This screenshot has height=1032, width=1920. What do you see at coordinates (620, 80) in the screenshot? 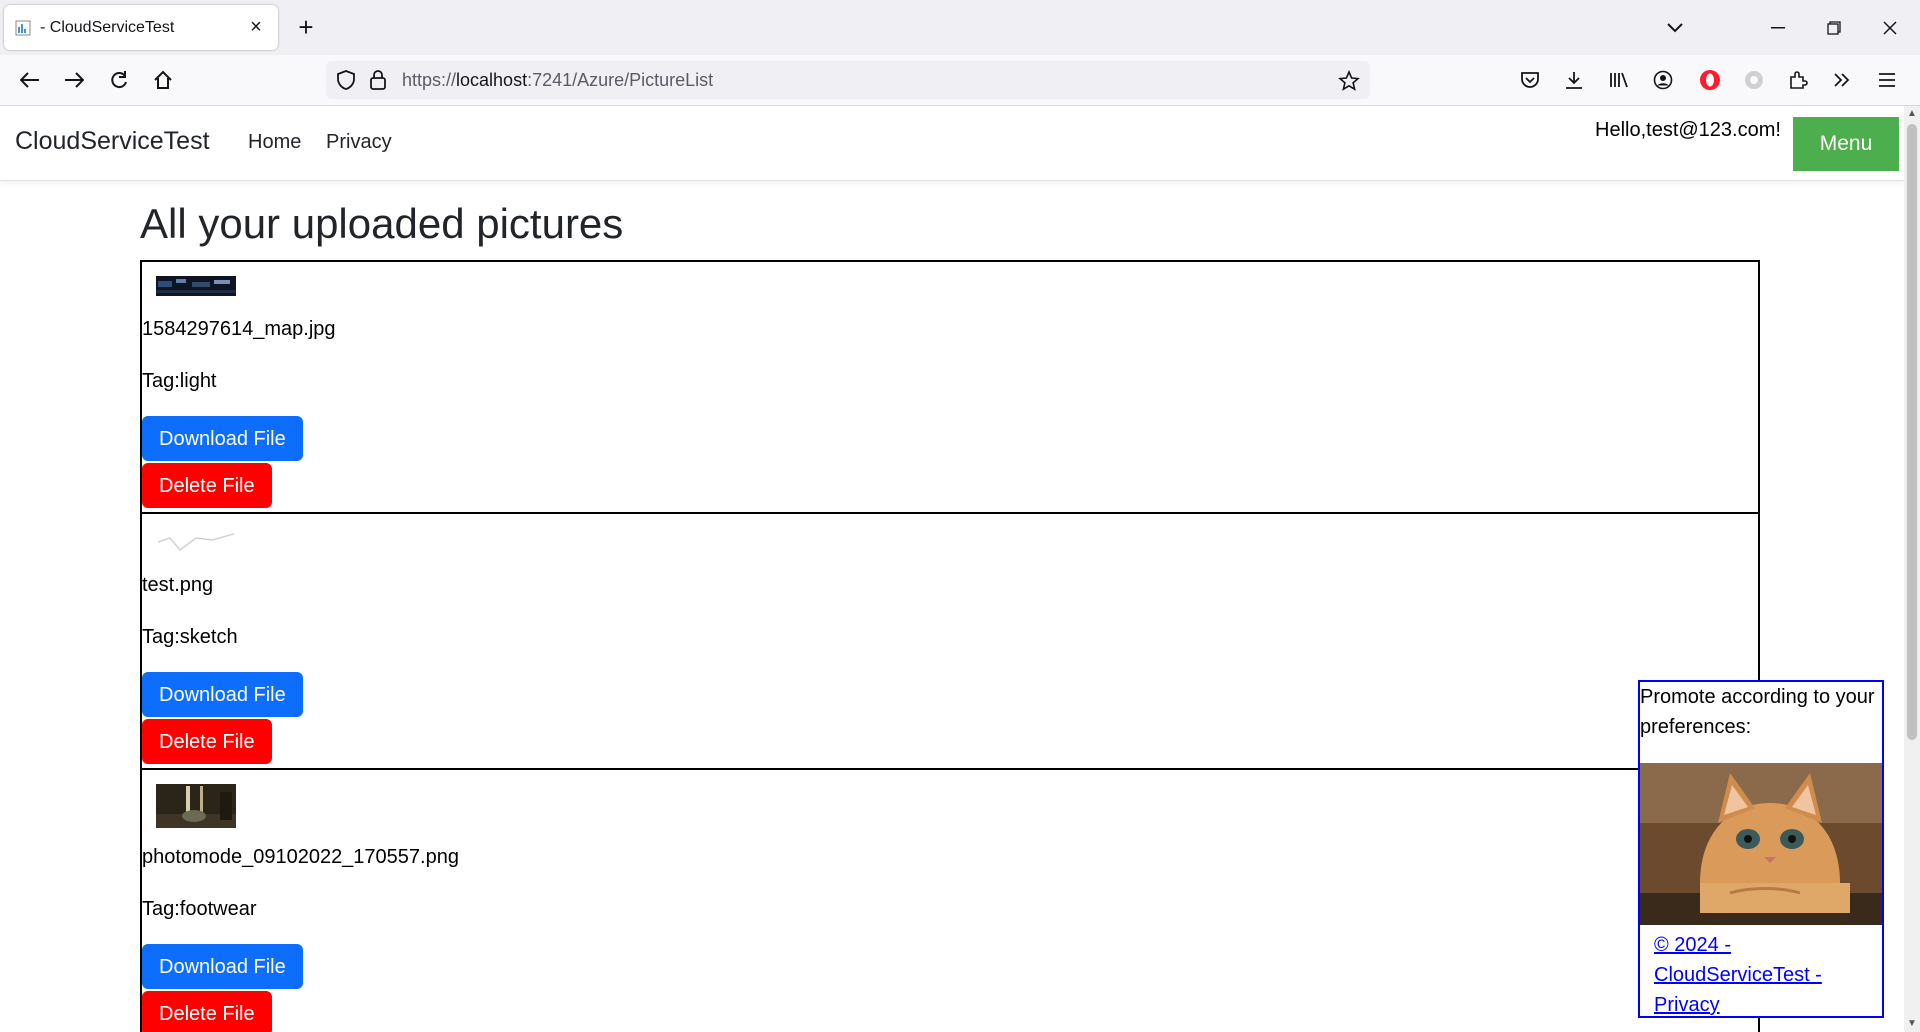
I see `url-path: :7241/Azure/PictureList` at bounding box center [620, 80].